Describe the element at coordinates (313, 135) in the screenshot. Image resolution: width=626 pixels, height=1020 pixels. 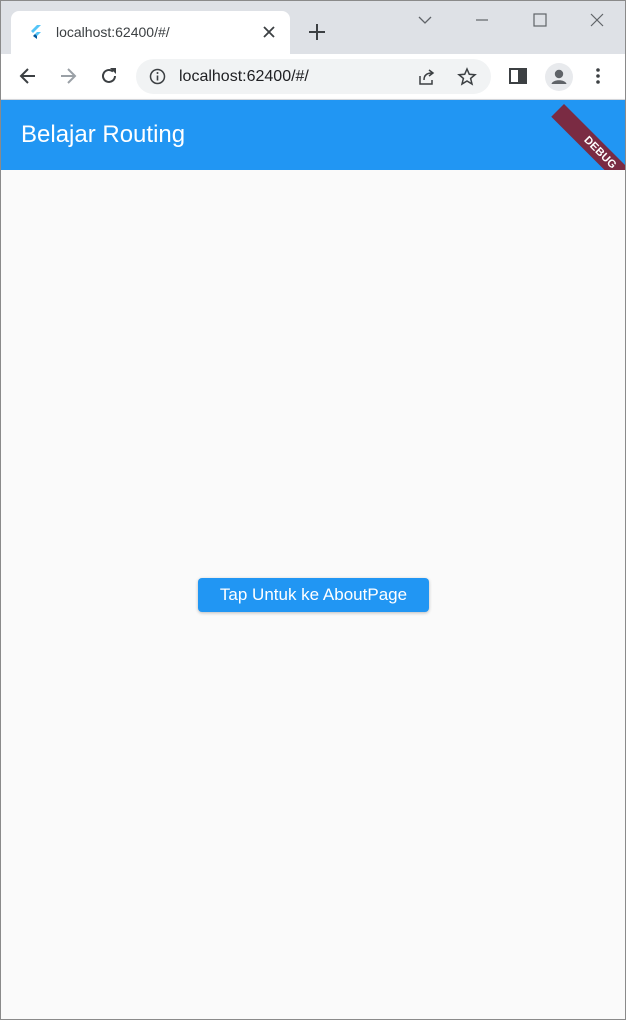
I see `app-bar: Belajar Routing DEBUG` at that location.